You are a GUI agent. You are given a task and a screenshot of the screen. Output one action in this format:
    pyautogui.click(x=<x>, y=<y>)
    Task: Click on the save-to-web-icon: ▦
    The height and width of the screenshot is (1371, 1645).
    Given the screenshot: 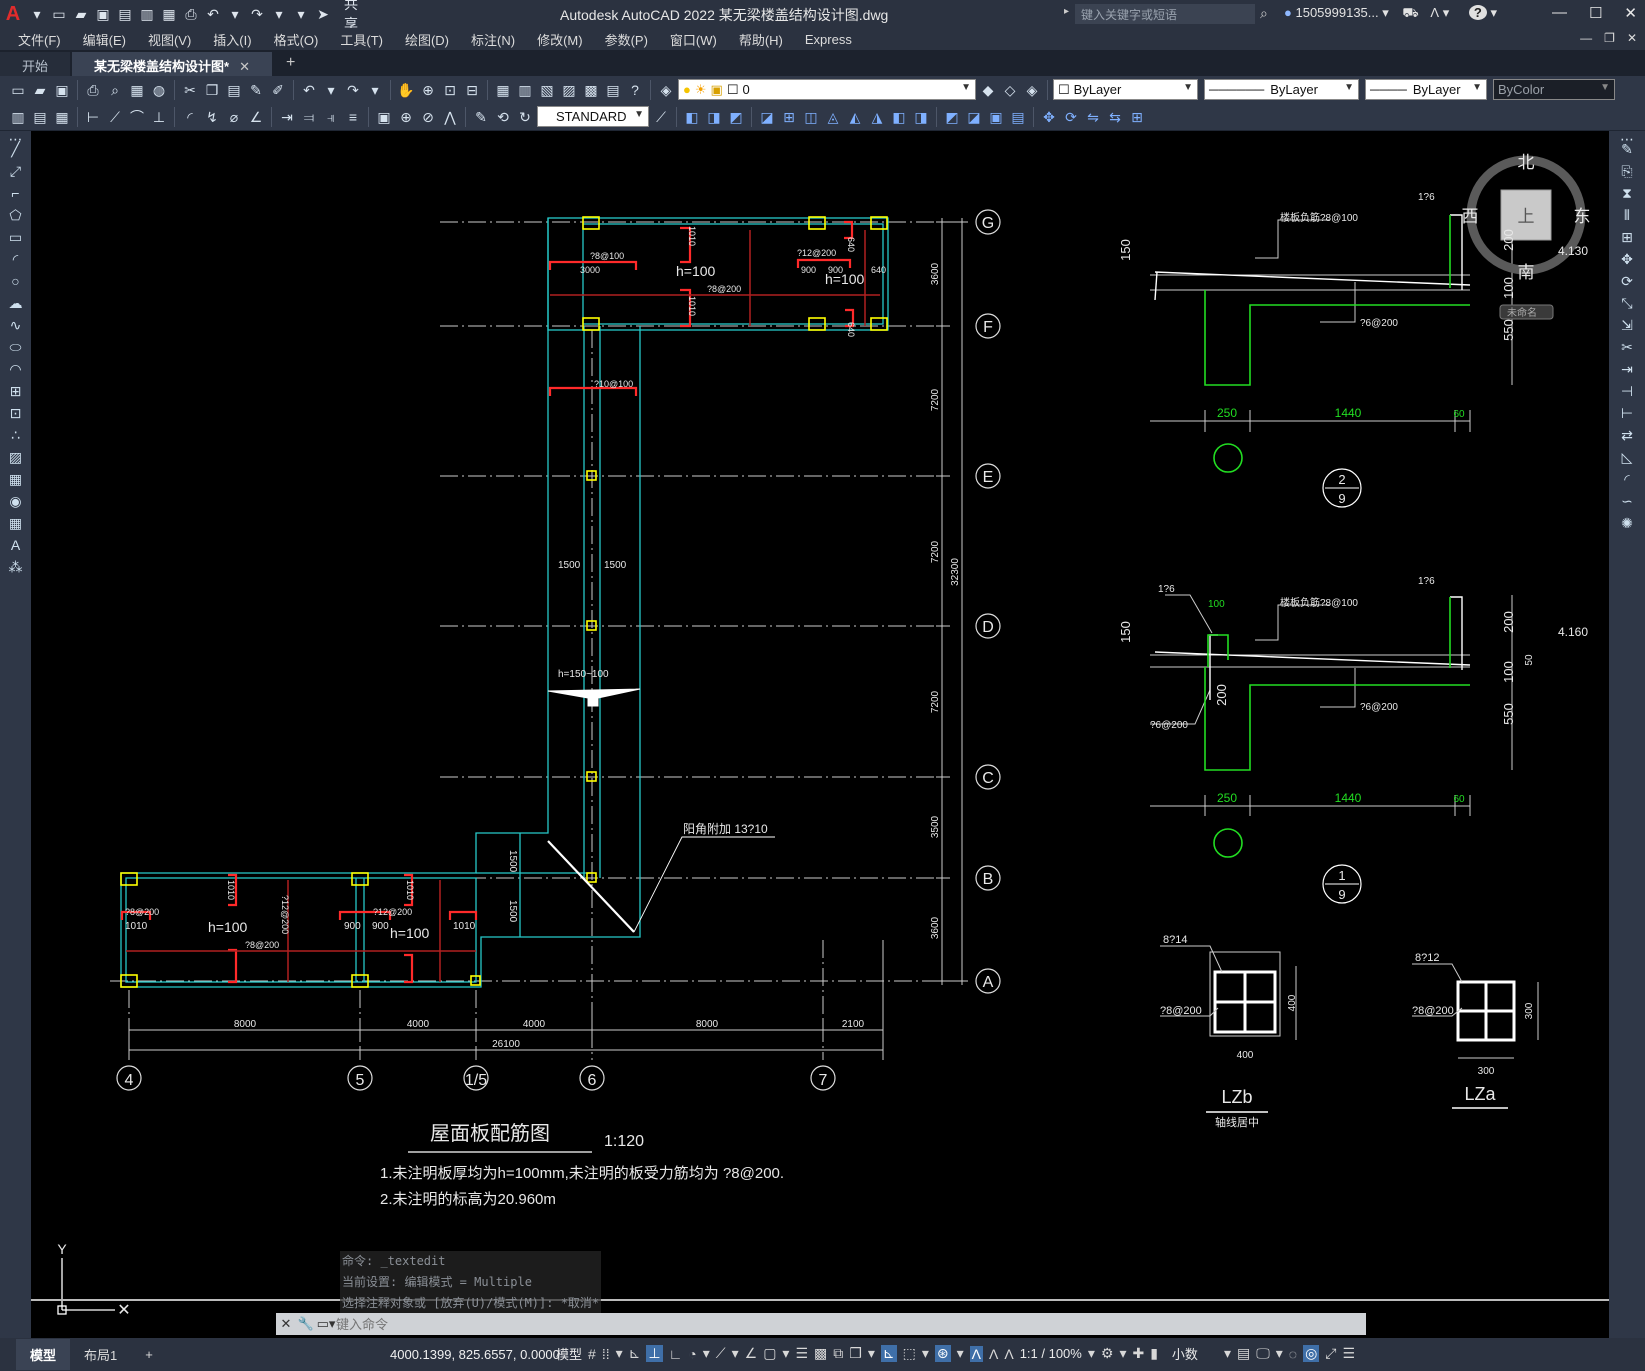 What is the action you would take?
    pyautogui.click(x=169, y=14)
    